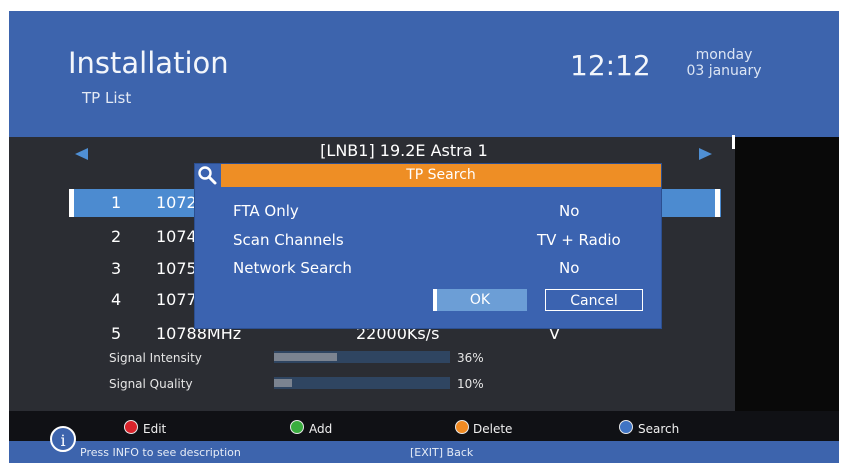 The image size is (842, 475). I want to click on delete-key-label: Delete, so click(493, 429).